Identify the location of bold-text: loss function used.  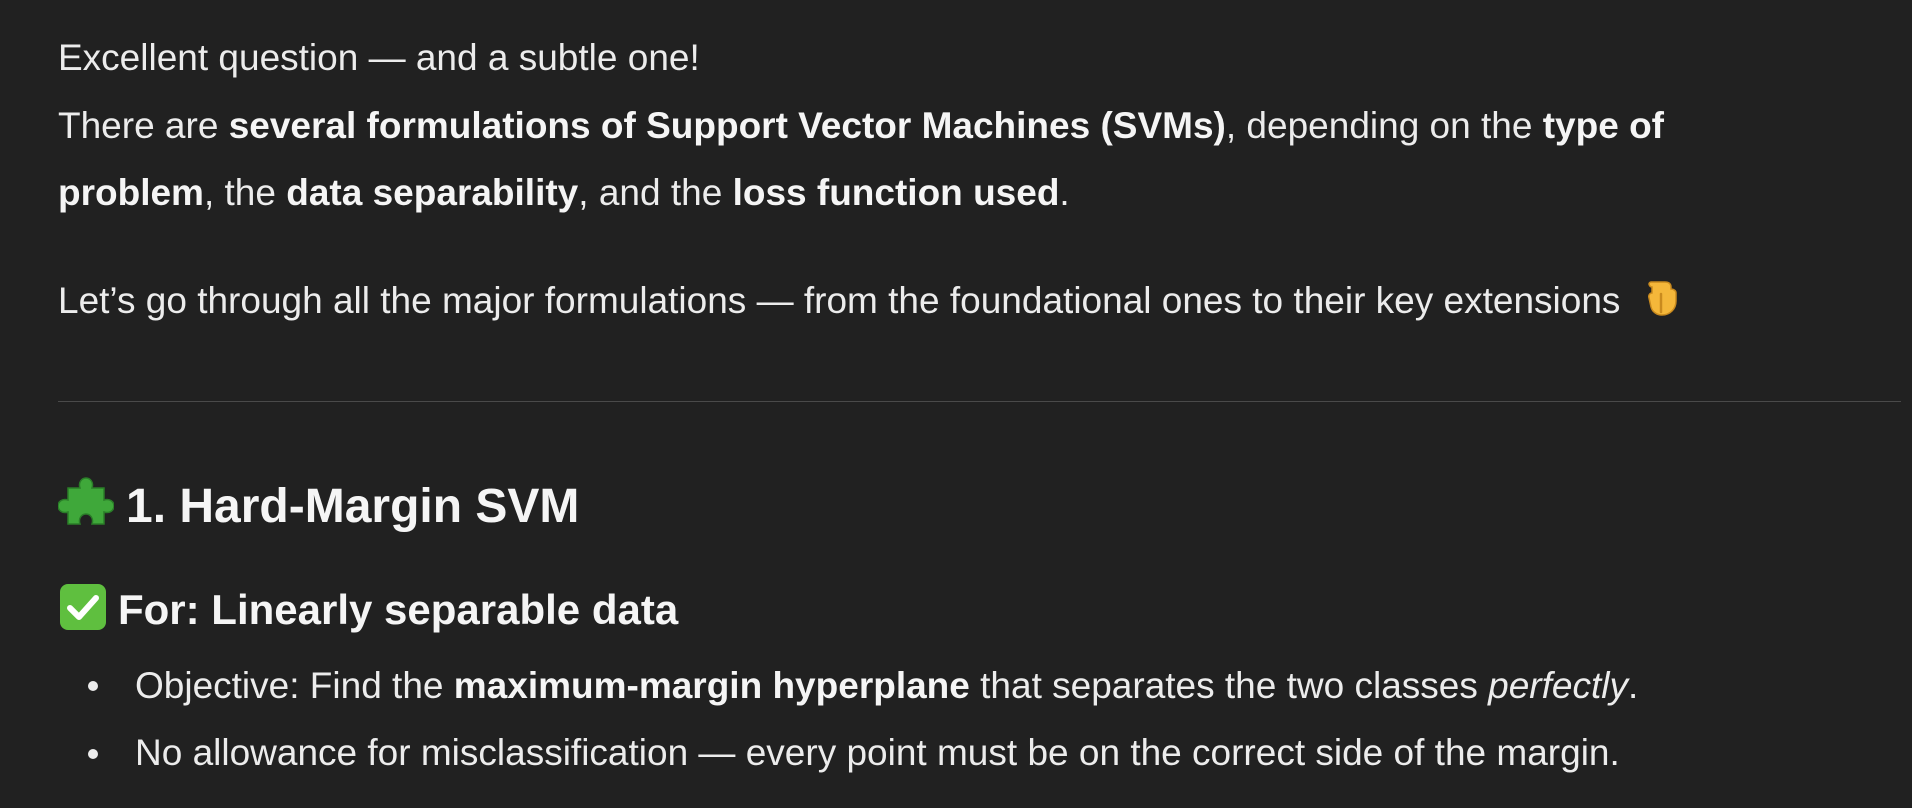
(896, 192).